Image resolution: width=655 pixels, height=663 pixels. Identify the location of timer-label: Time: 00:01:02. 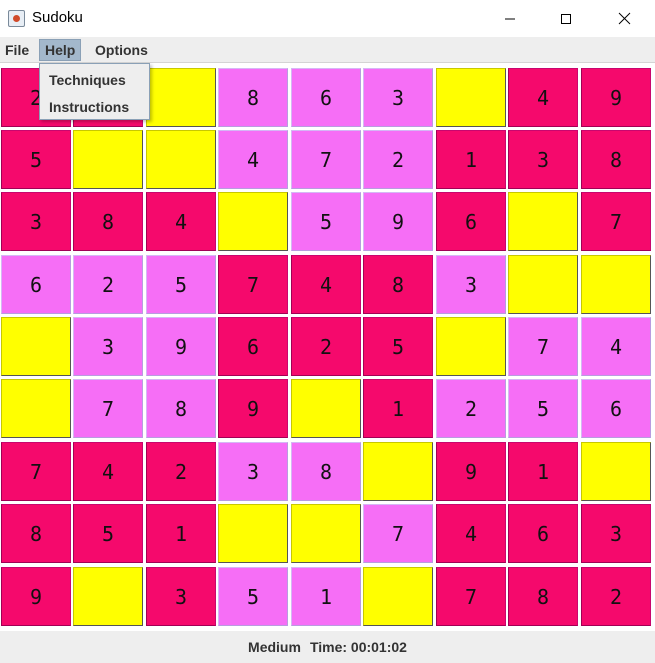
(358, 647).